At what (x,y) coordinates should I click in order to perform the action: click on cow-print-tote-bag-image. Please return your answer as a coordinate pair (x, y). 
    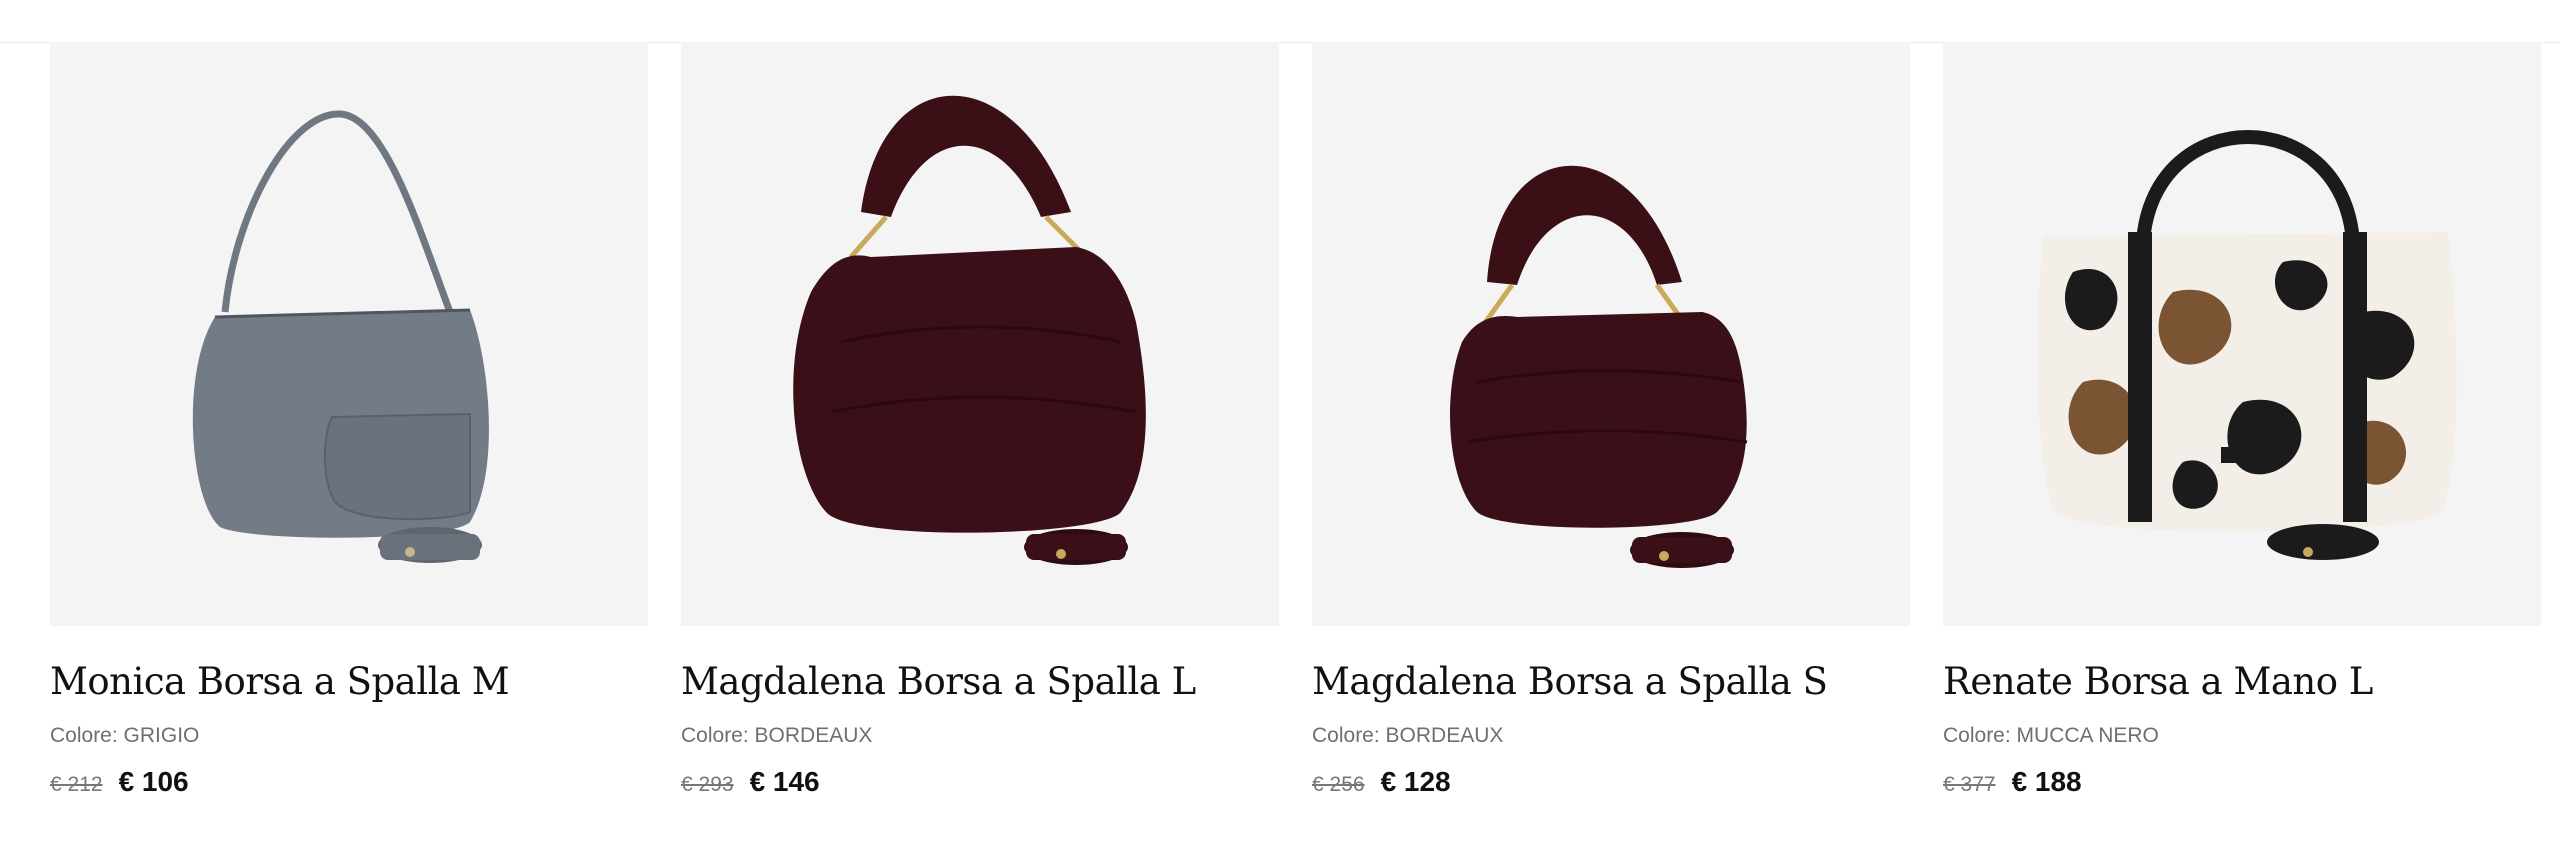
    Looking at the image, I should click on (2247, 345).